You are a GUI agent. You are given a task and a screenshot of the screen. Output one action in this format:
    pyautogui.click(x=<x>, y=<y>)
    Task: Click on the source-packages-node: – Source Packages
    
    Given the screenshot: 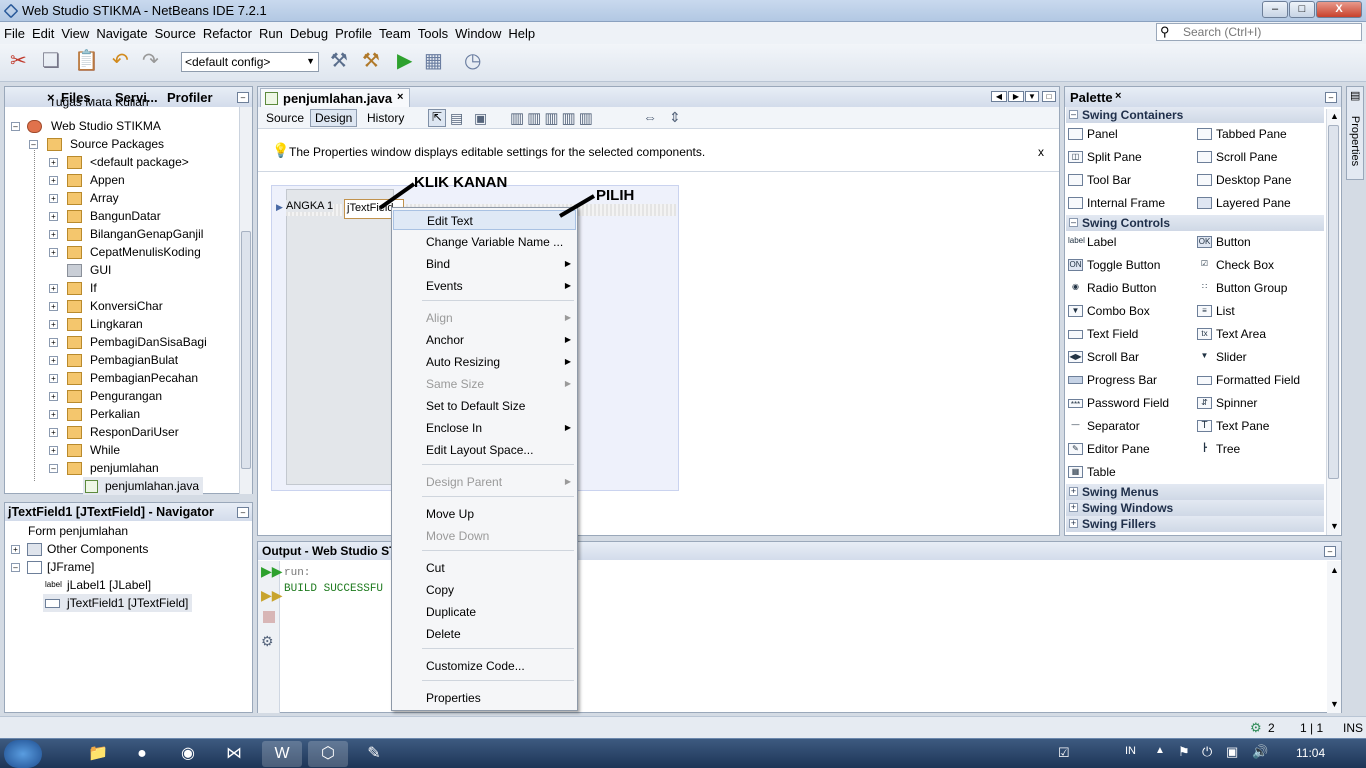 What is the action you would take?
    pyautogui.click(x=86, y=144)
    